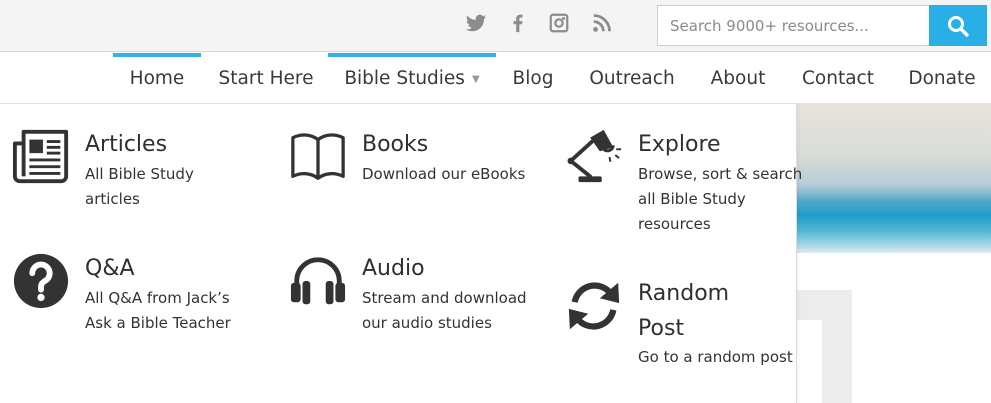 The image size is (991, 403). I want to click on facebook-icon, so click(518, 23).